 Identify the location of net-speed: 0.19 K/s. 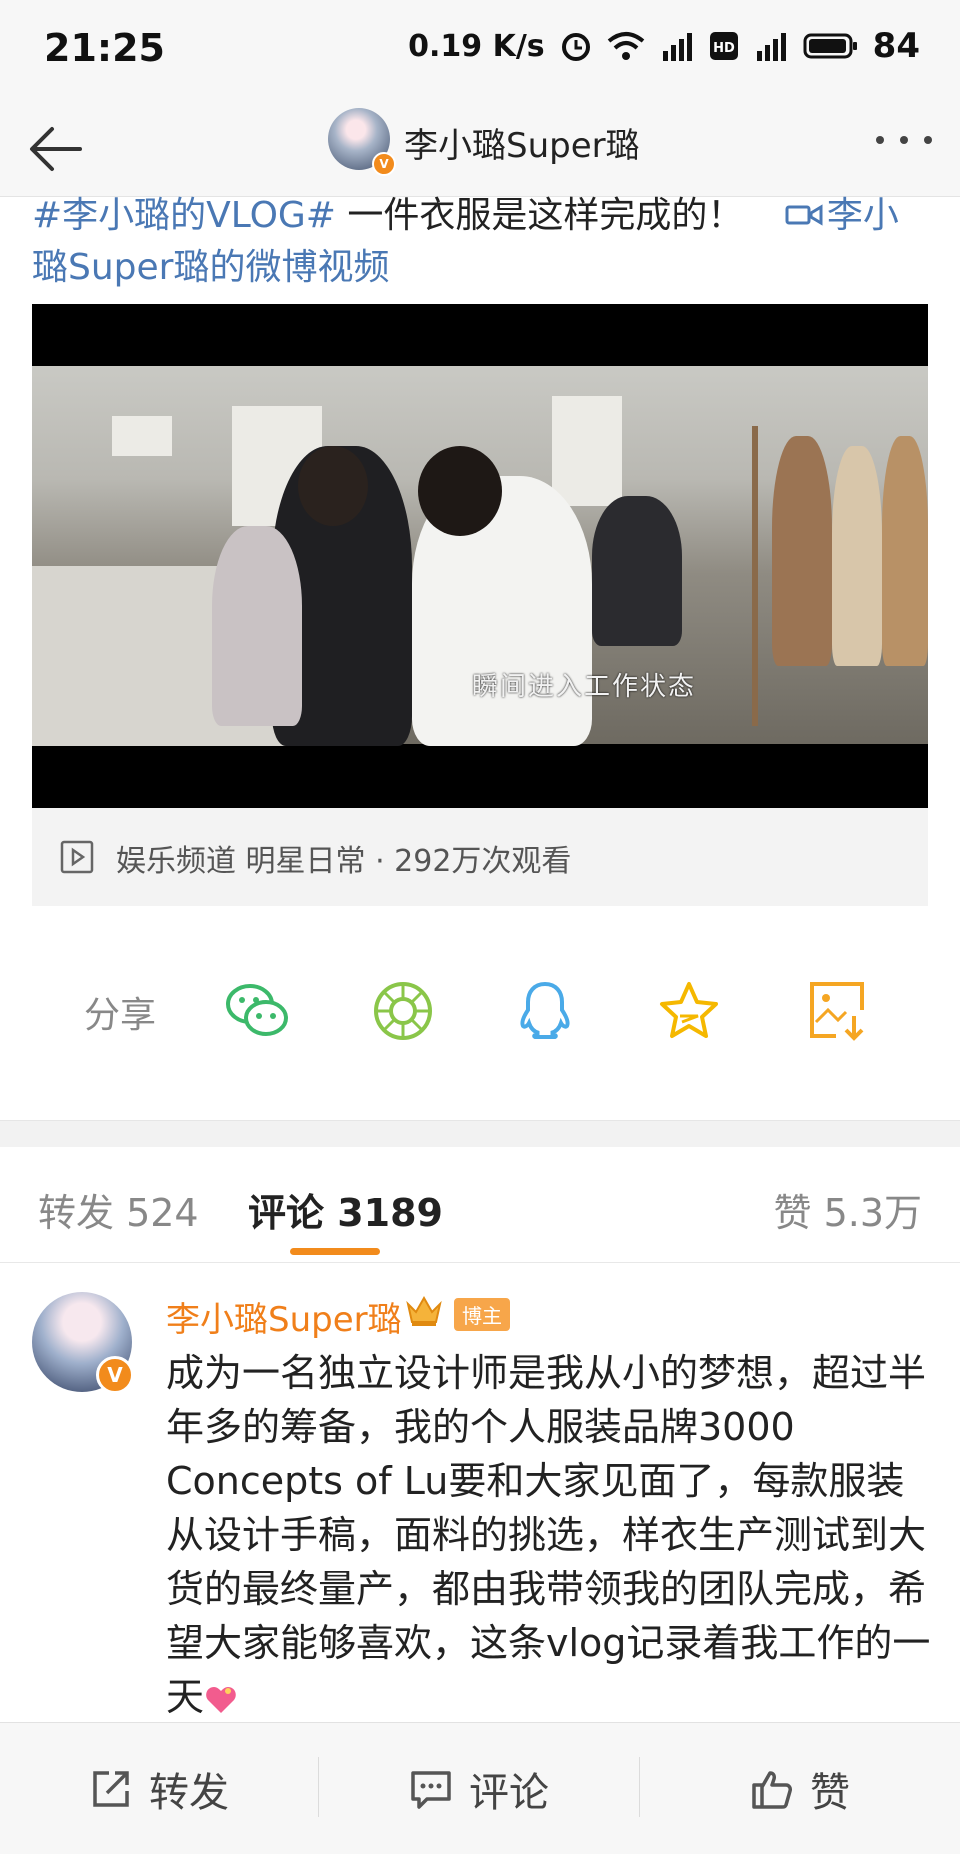
(476, 46).